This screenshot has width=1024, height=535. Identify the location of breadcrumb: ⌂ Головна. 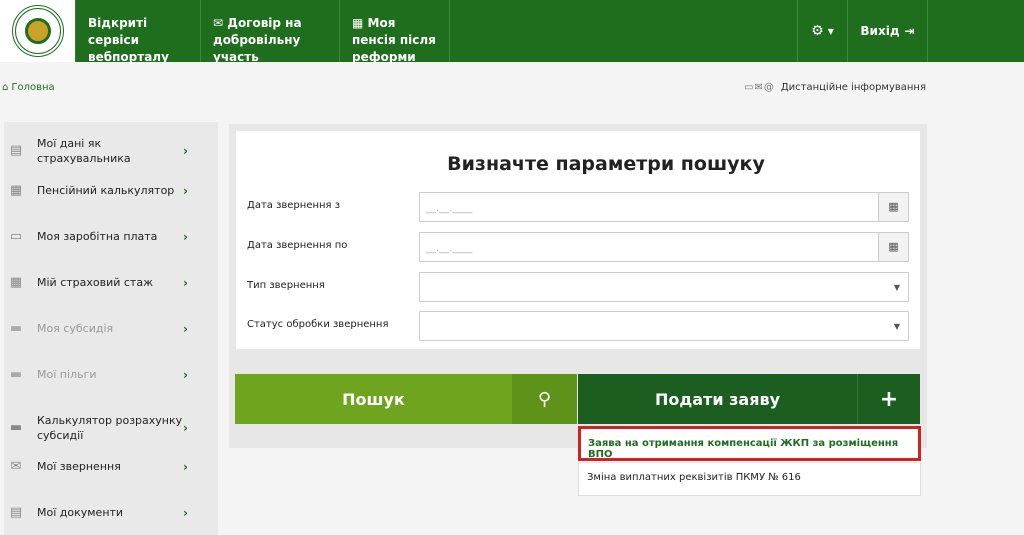
(28, 87).